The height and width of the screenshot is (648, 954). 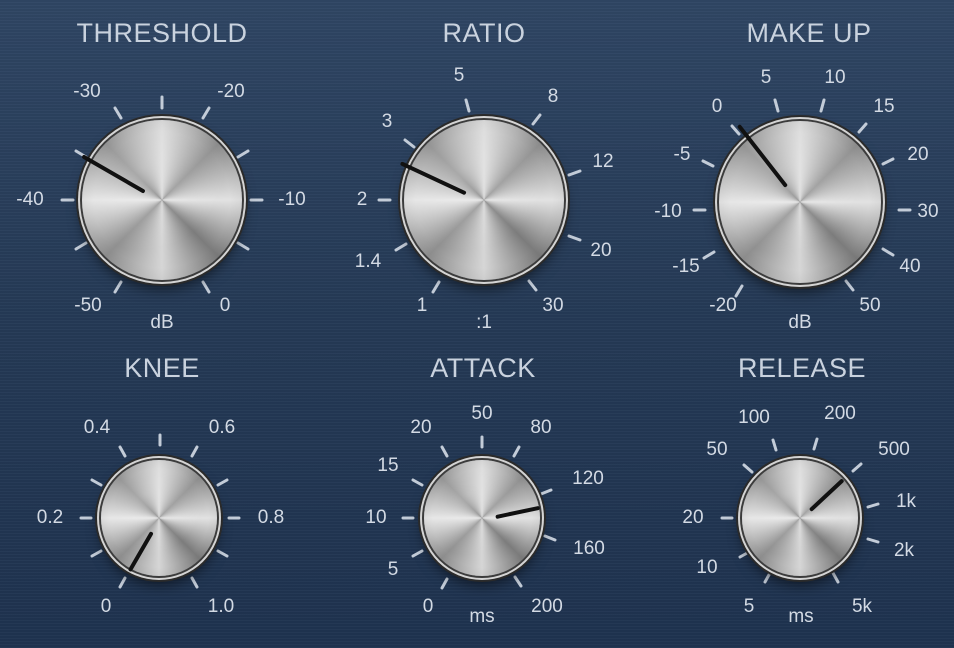 What do you see at coordinates (906, 501) in the screenshot?
I see `release-label-1k: 1k` at bounding box center [906, 501].